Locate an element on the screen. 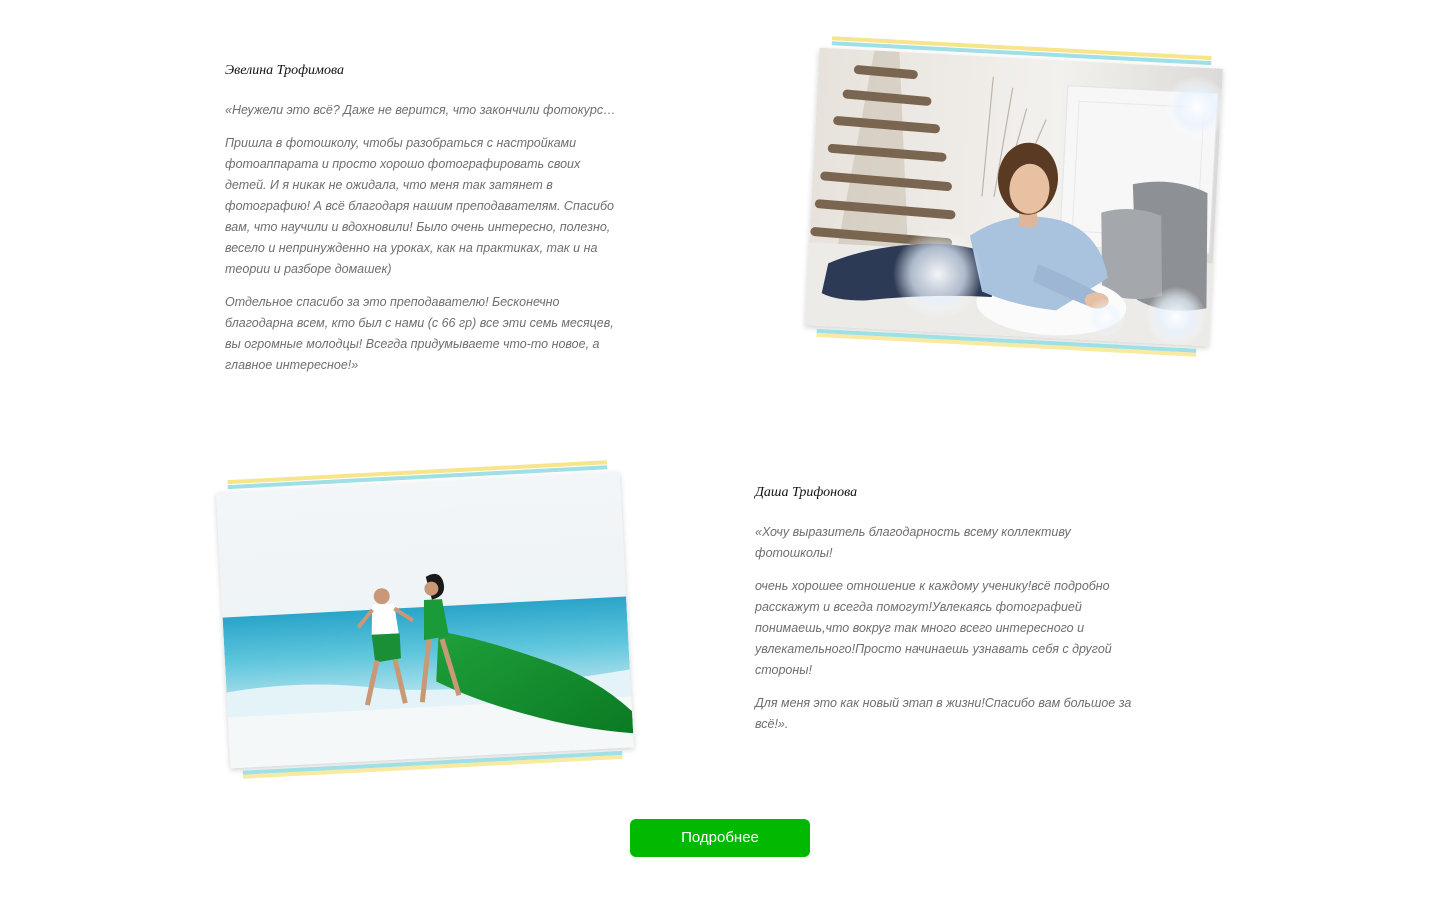  review-photo-dasha is located at coordinates (425, 619).